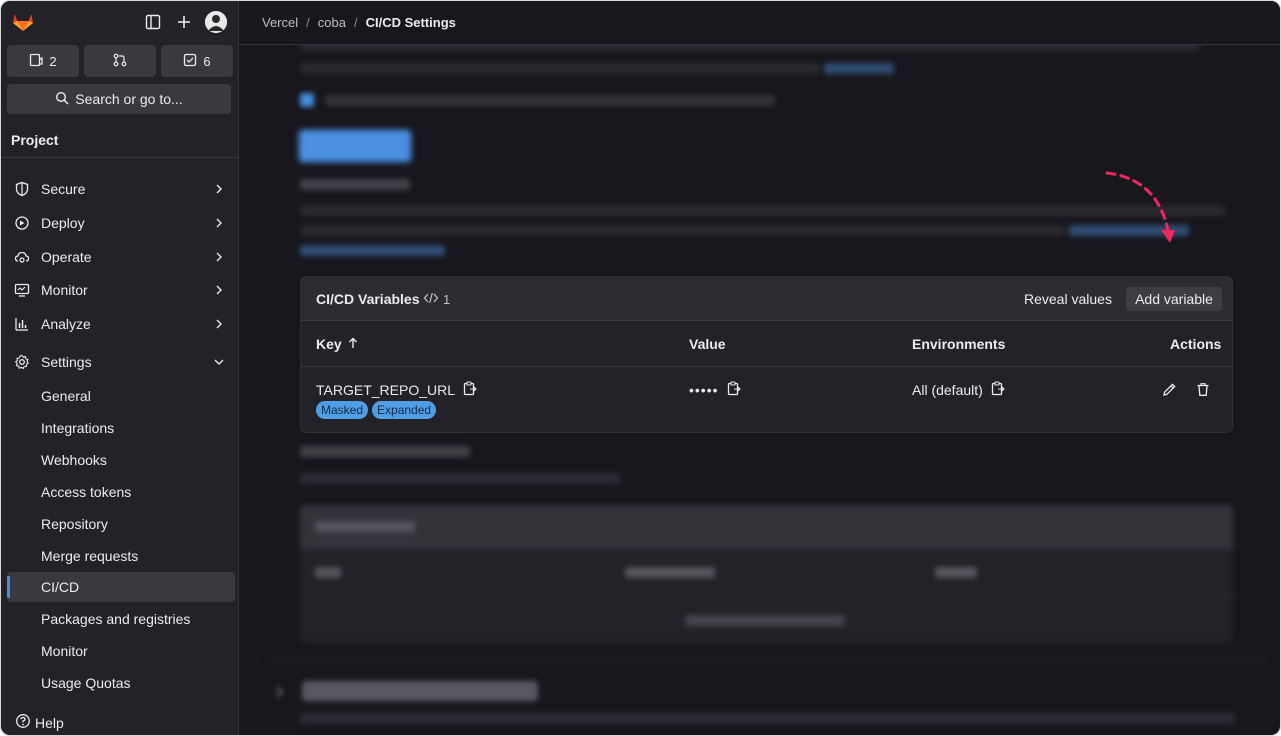  I want to click on blurred-section-title, so click(420, 691).